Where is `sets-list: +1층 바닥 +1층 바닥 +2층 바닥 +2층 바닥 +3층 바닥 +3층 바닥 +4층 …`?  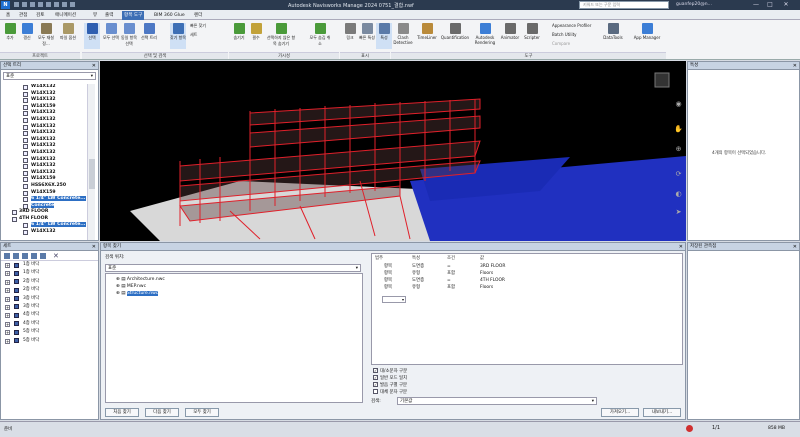
sets-list: +1층 바닥 +1층 바닥 +2층 바닥 +2층 바닥 +3층 바닥 +3층 바닥 +4층 … is located at coordinates (49, 303).